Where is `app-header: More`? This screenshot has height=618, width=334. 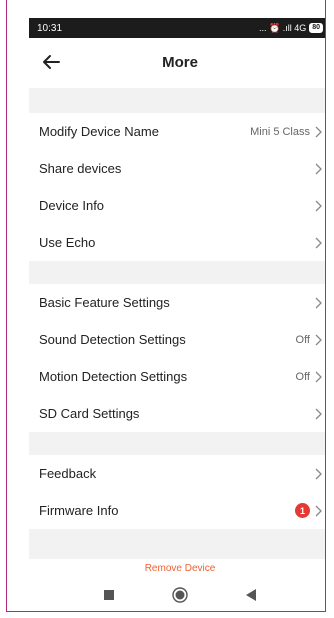 app-header: More is located at coordinates (177, 63).